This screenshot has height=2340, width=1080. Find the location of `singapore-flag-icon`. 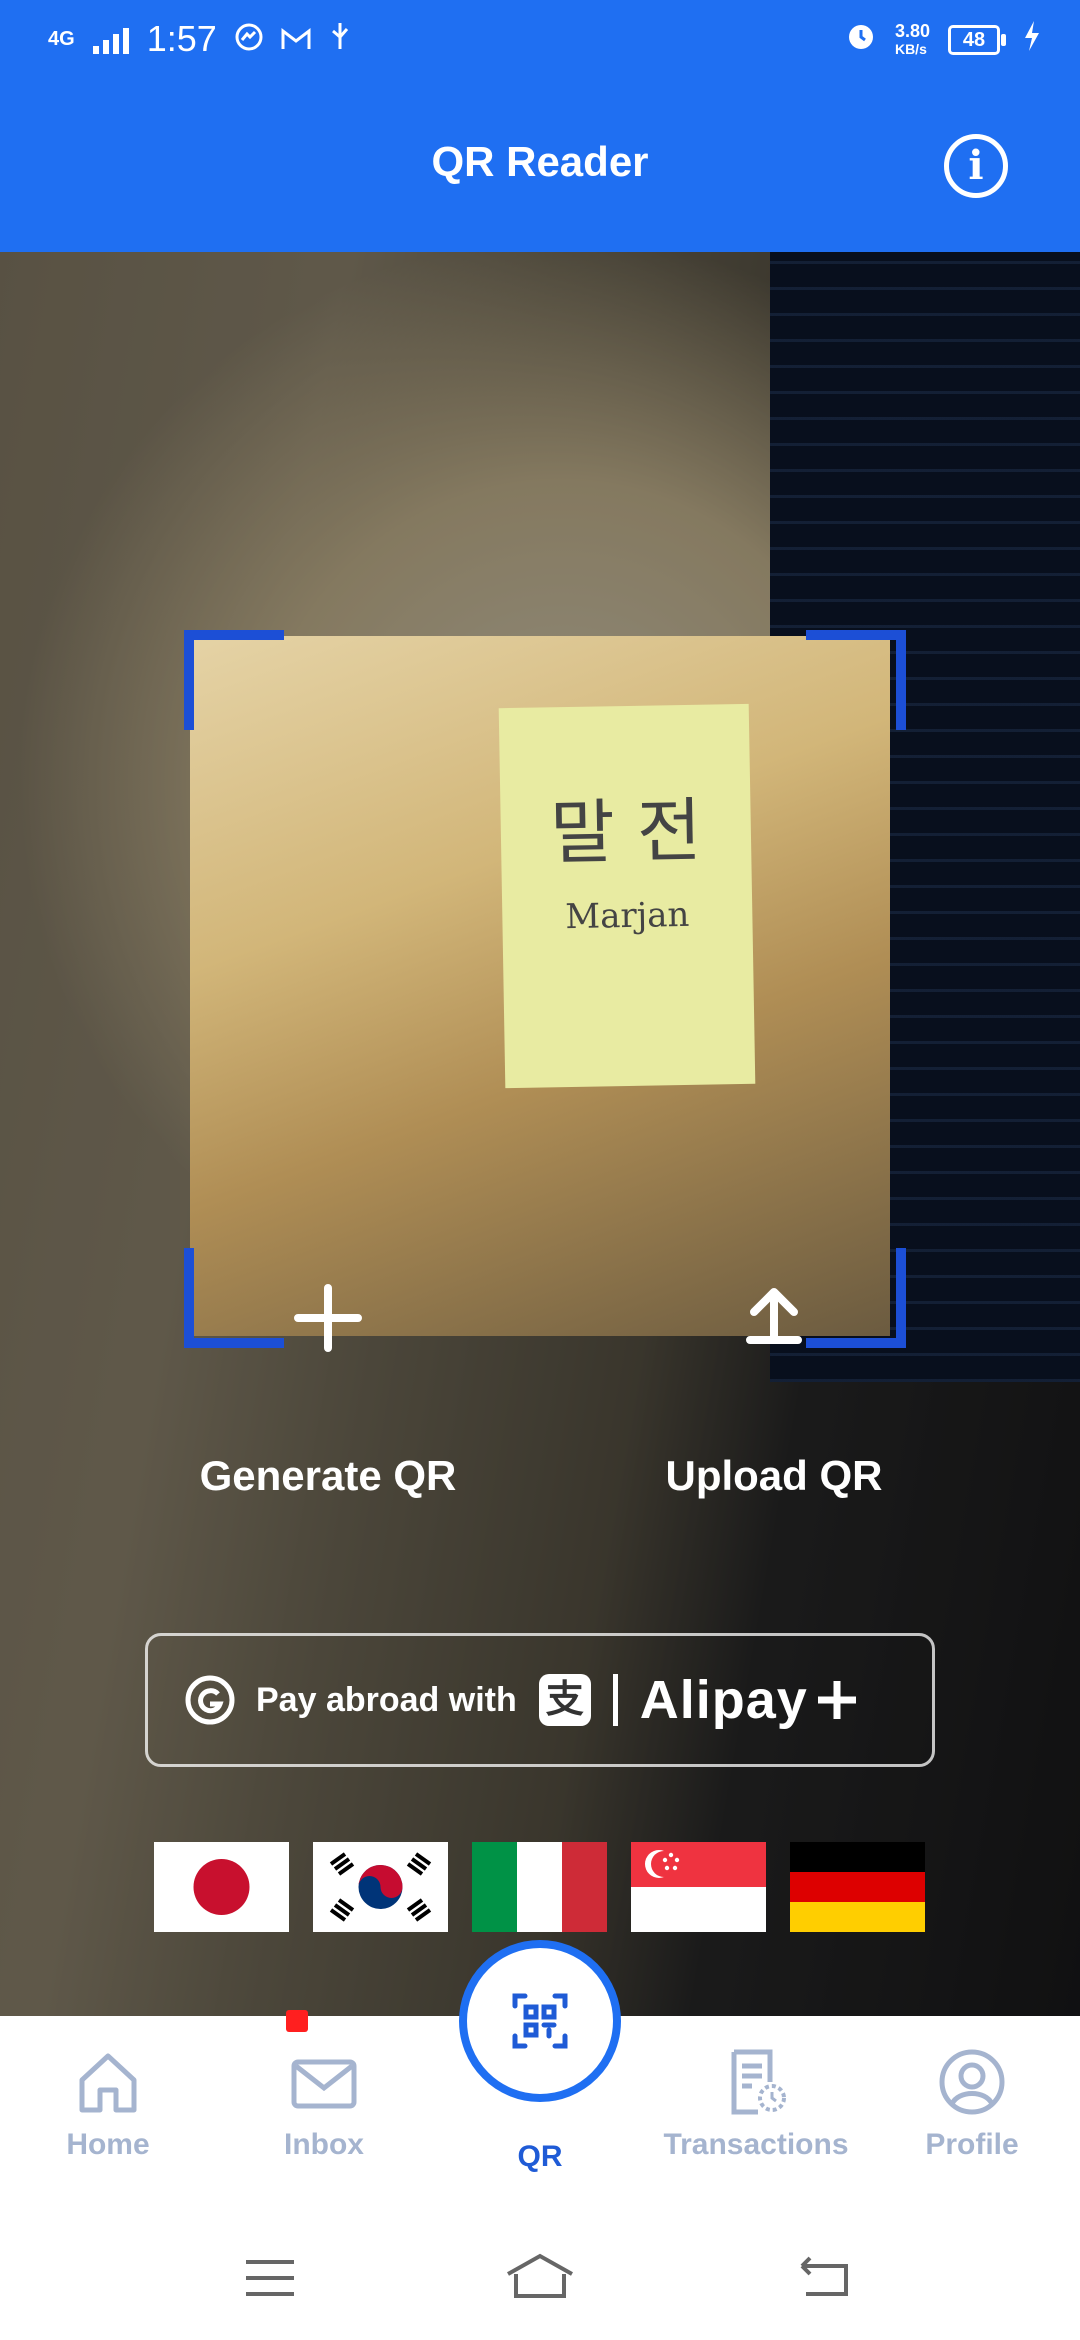

singapore-flag-icon is located at coordinates (698, 1887).